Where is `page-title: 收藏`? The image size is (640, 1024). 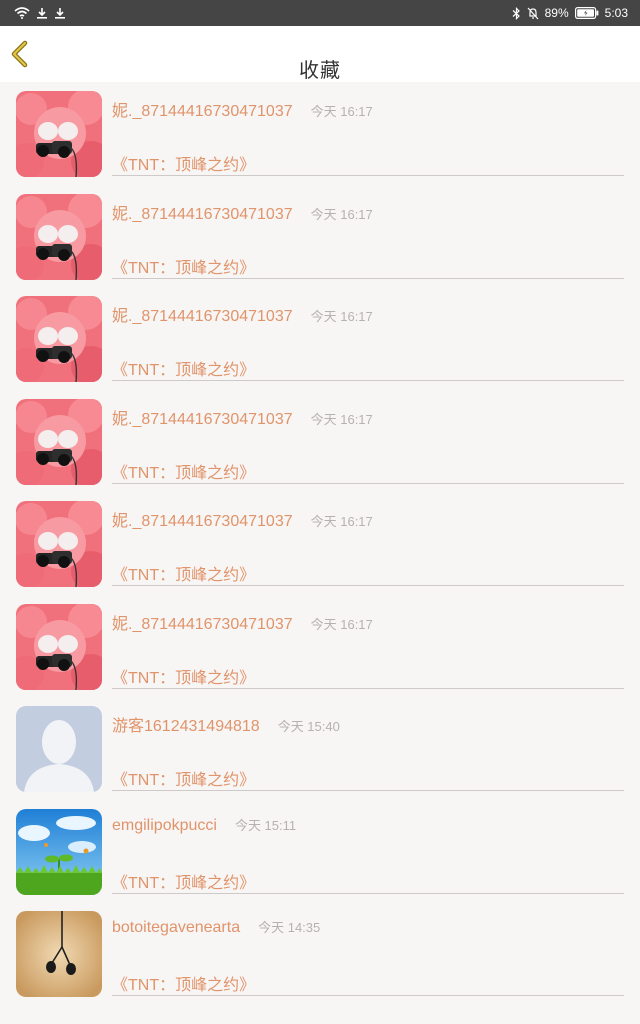 page-title: 收藏 is located at coordinates (320, 71).